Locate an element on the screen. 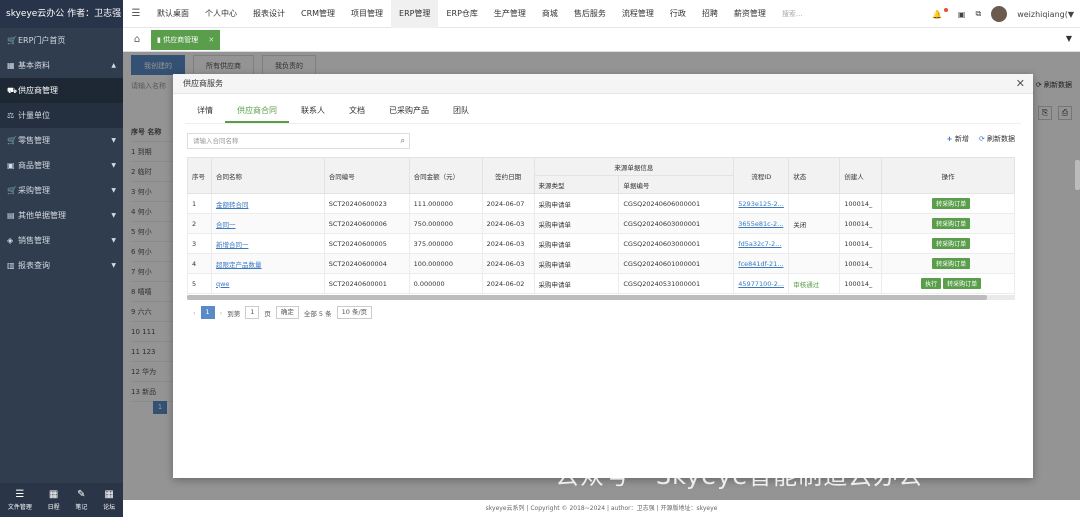 The width and height of the screenshot is (1080, 517). search-icon: ⌕ is located at coordinates (403, 141).